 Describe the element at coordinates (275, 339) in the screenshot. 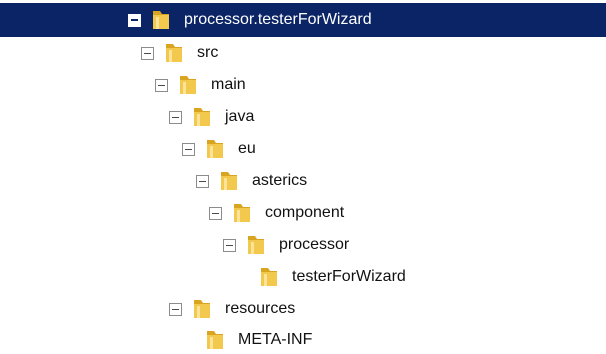

I see `tree-node-label: META-INF` at that location.